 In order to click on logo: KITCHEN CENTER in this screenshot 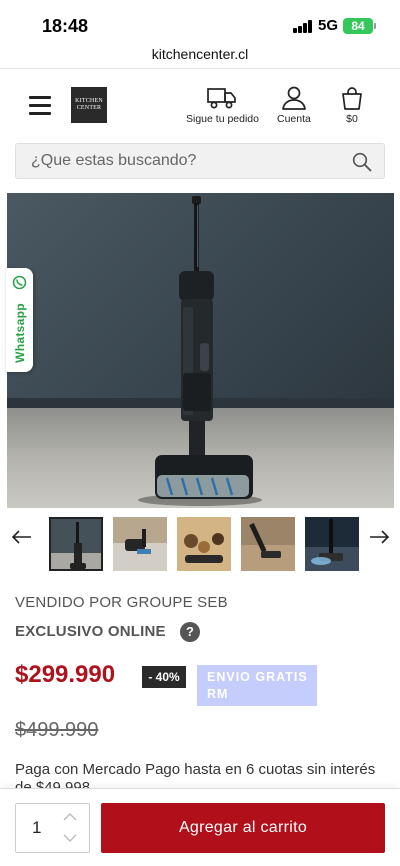, I will do `click(89, 105)`.